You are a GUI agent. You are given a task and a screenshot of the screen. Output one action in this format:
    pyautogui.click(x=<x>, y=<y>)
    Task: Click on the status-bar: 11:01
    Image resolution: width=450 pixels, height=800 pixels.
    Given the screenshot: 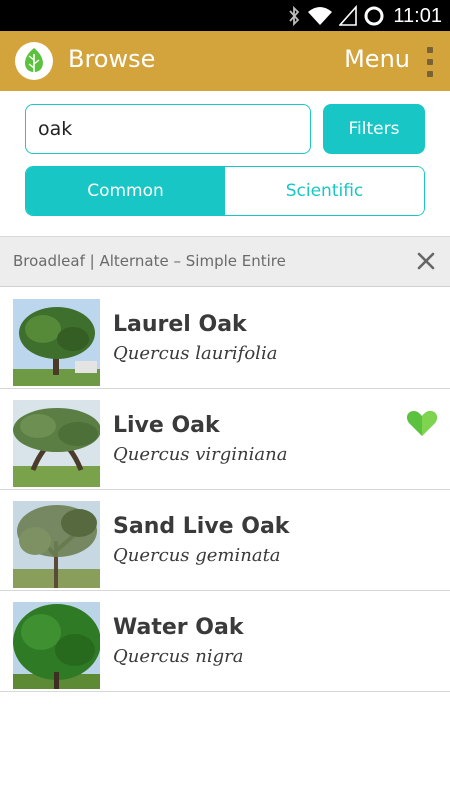 What is the action you would take?
    pyautogui.click(x=225, y=15)
    